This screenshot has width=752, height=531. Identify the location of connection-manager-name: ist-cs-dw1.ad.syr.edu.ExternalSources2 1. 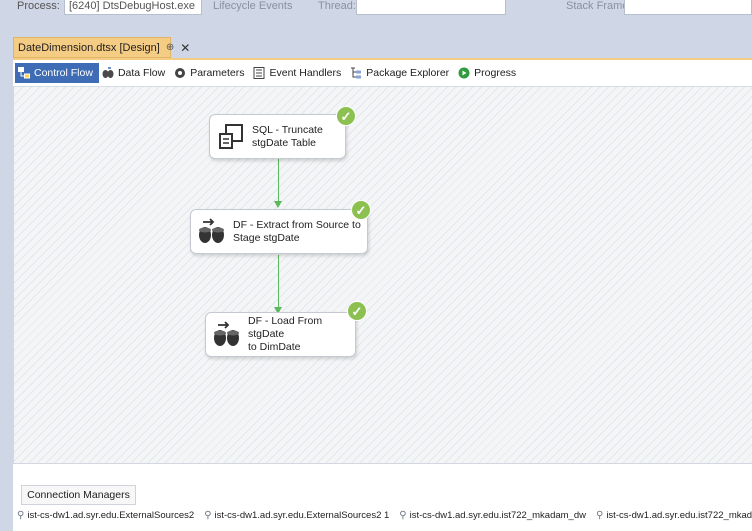
(302, 515).